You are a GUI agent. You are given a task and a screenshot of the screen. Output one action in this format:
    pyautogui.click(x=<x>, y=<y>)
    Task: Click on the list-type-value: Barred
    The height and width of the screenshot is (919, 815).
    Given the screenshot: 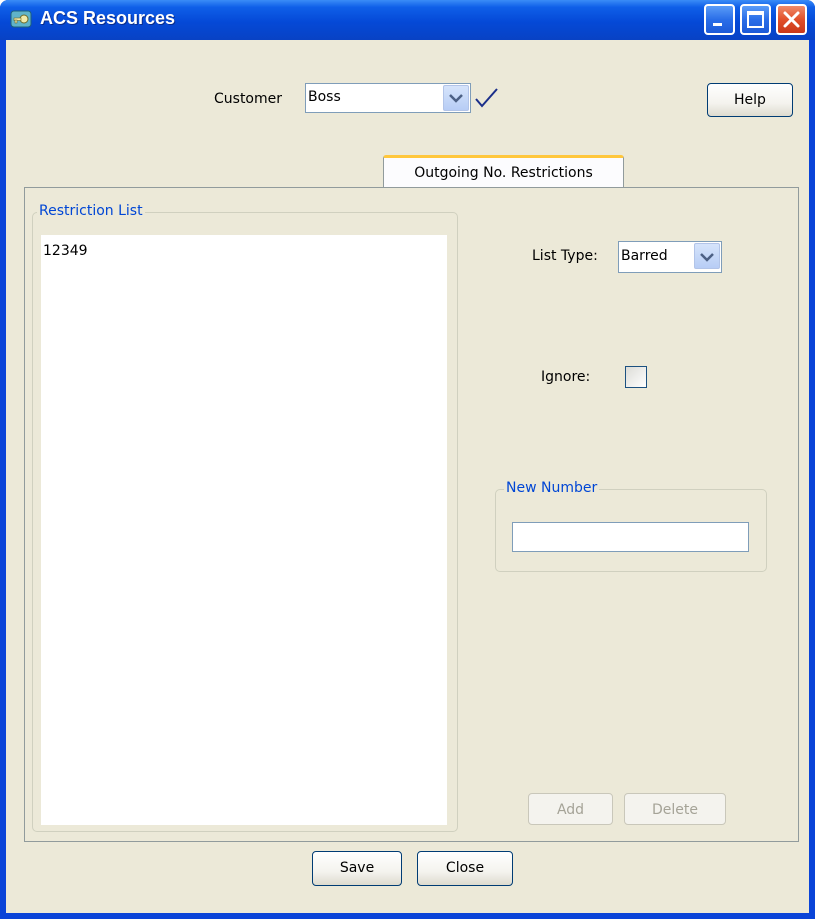 What is the action you would take?
    pyautogui.click(x=644, y=256)
    